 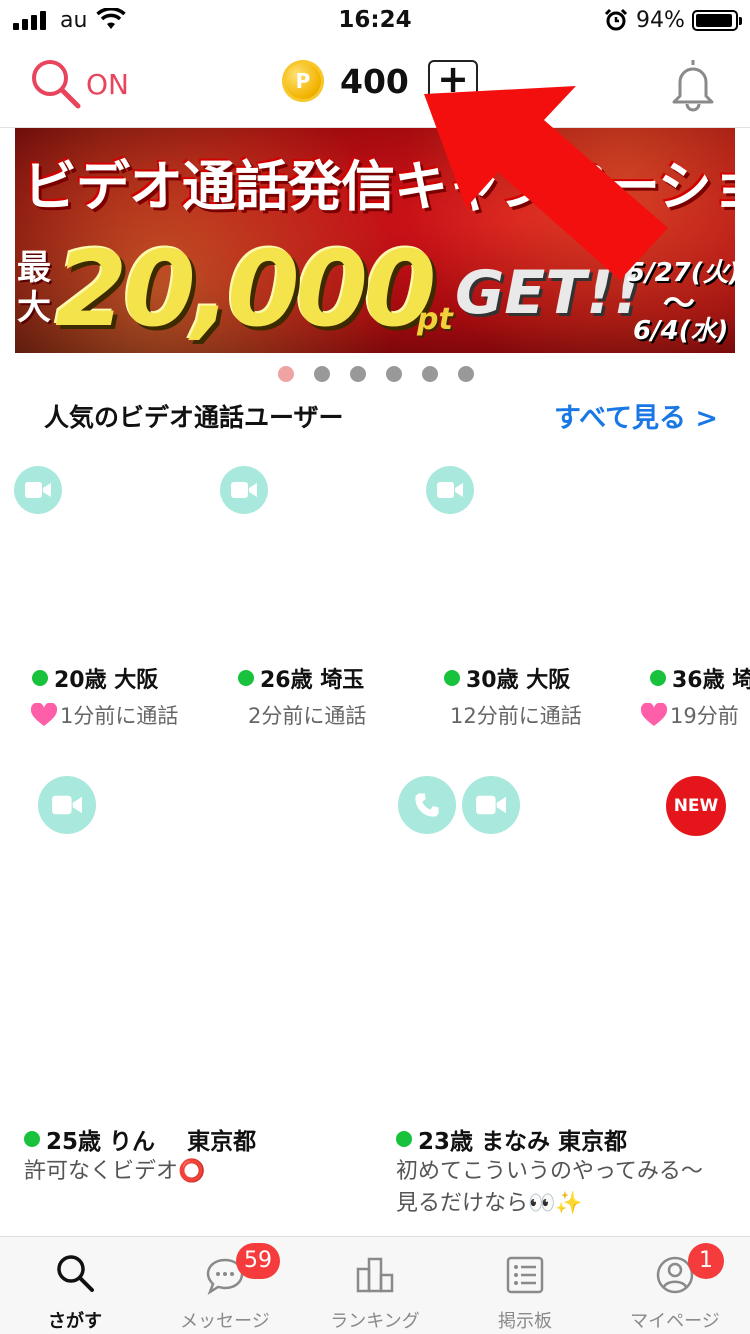 I want to click on popular-user-card: 36歳 埼 19分前, so click(x=691, y=601).